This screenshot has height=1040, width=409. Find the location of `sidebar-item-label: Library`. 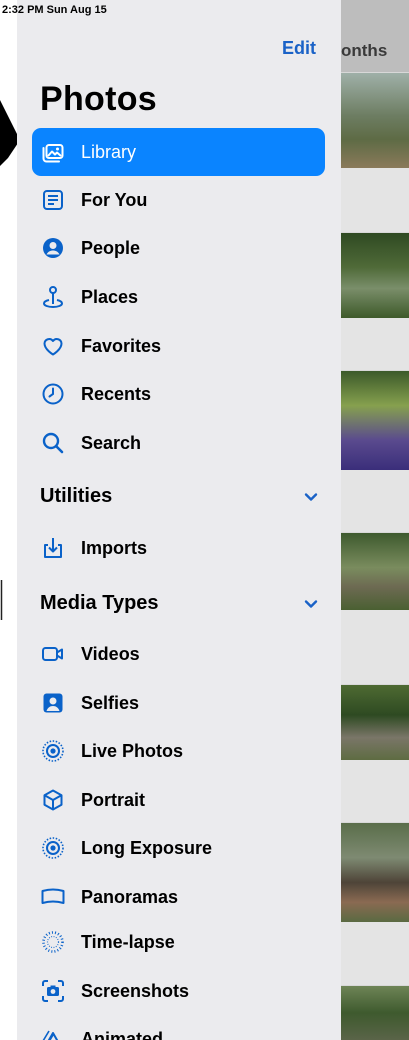

sidebar-item-label: Library is located at coordinates (109, 152).